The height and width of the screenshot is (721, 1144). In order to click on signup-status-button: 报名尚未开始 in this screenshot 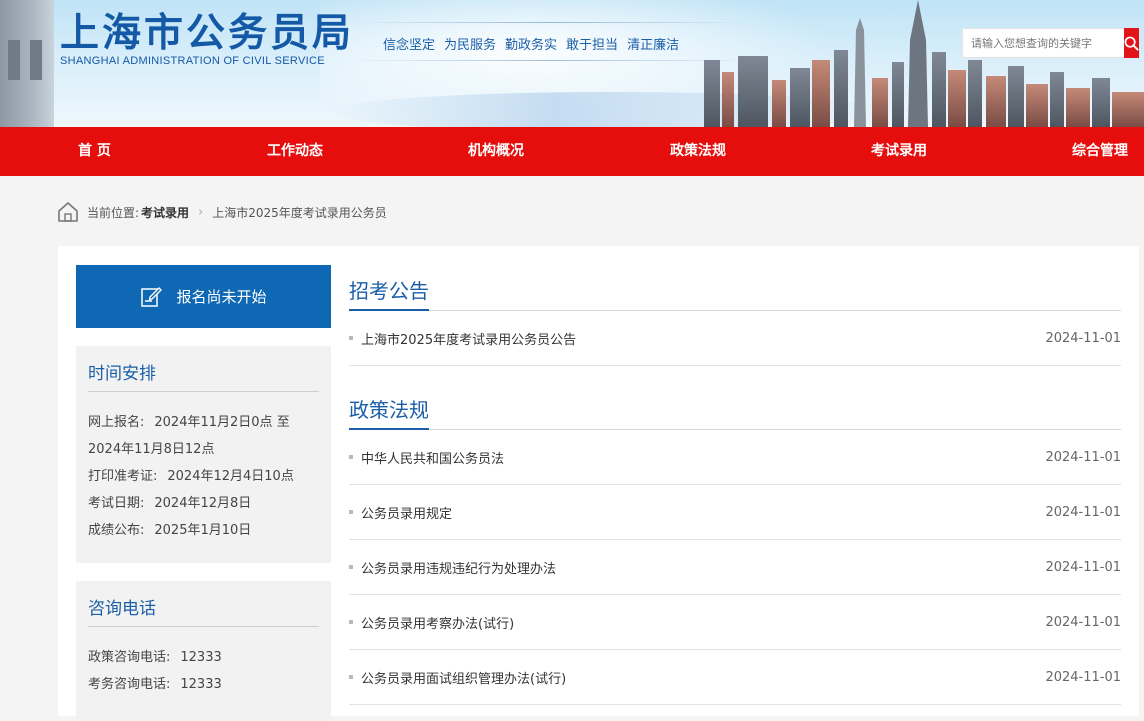, I will do `click(203, 296)`.